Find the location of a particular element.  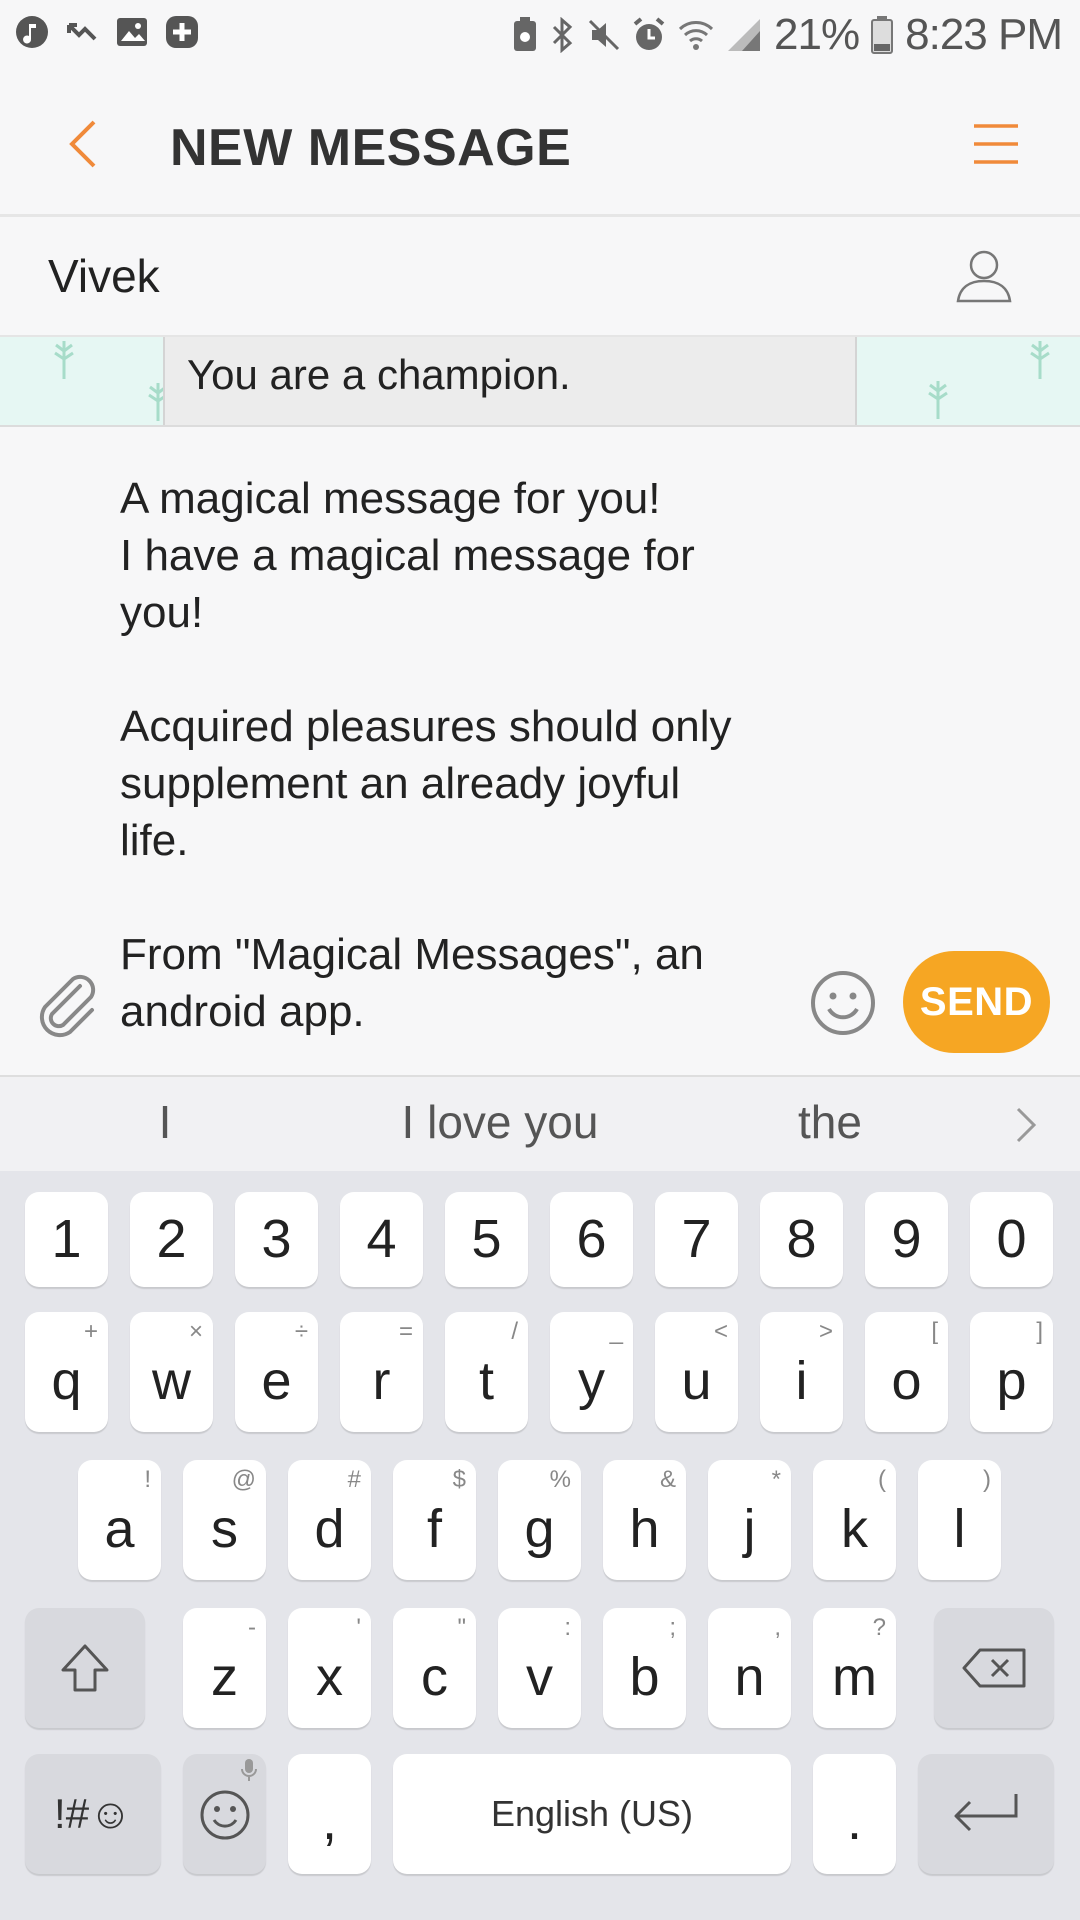

status-bar: 21% 8:23 PM is located at coordinates (540, 36).